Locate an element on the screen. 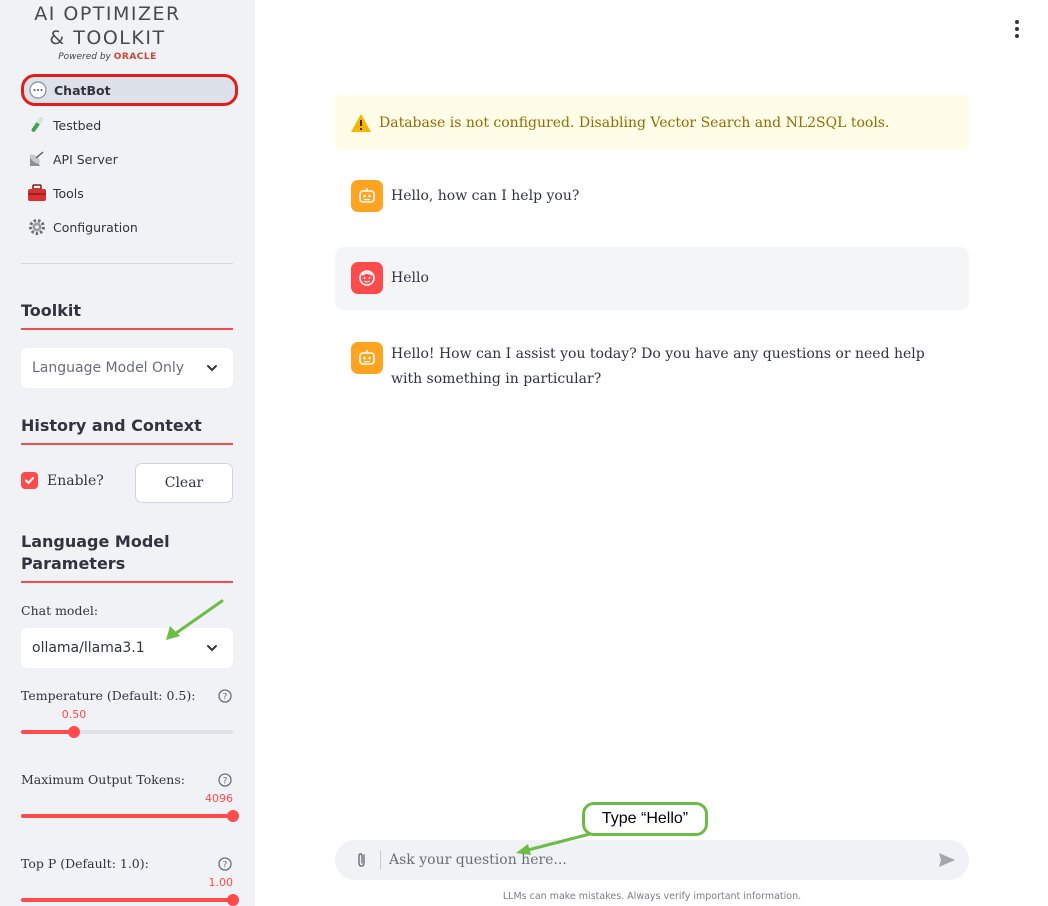  message-text: Hello is located at coordinates (410, 278).